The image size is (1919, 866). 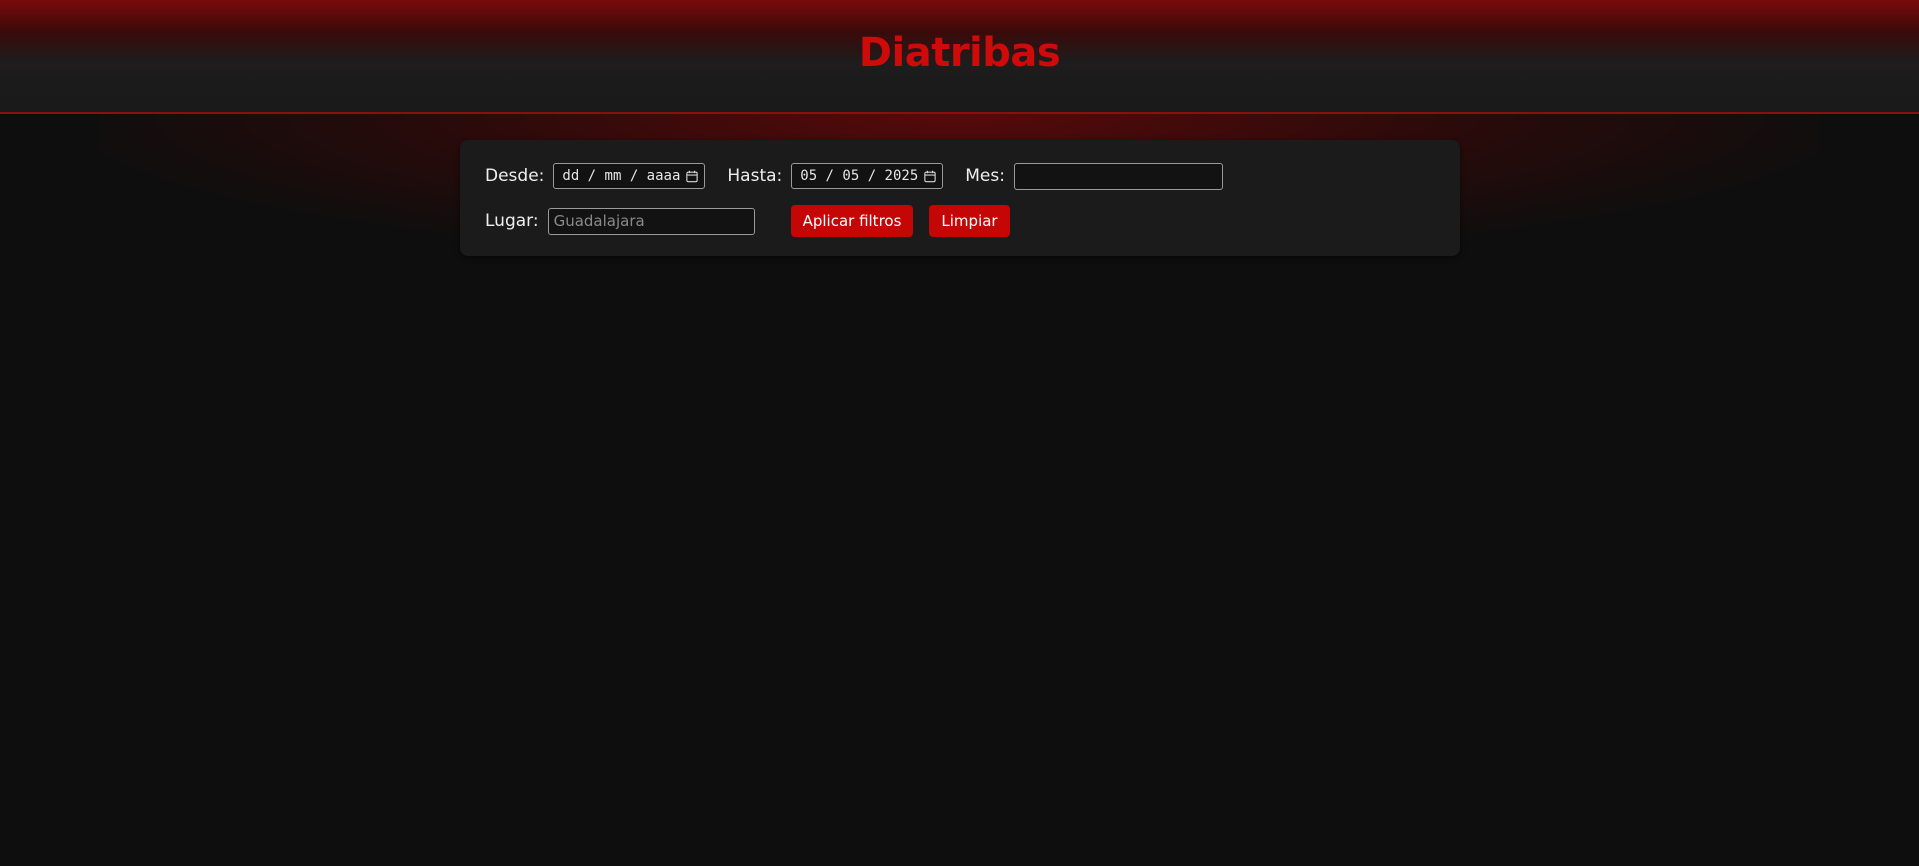 I want to click on desde-date-value: dd / mm / aaaa, so click(x=621, y=176).